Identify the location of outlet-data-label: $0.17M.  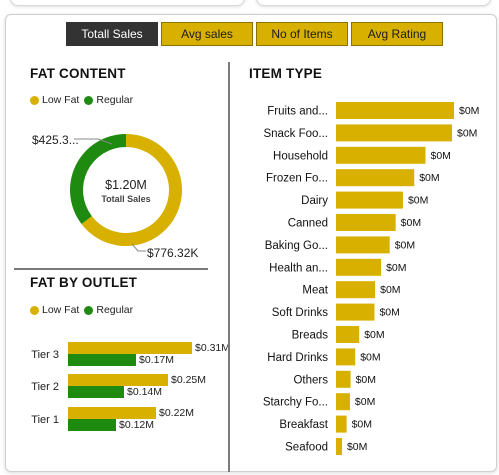
(156, 360).